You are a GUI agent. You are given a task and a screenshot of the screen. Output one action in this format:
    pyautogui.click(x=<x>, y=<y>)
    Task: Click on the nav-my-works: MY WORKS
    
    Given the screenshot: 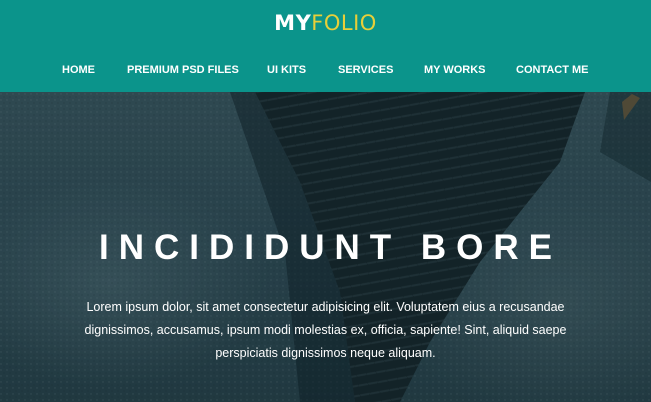 What is the action you would take?
    pyautogui.click(x=455, y=70)
    